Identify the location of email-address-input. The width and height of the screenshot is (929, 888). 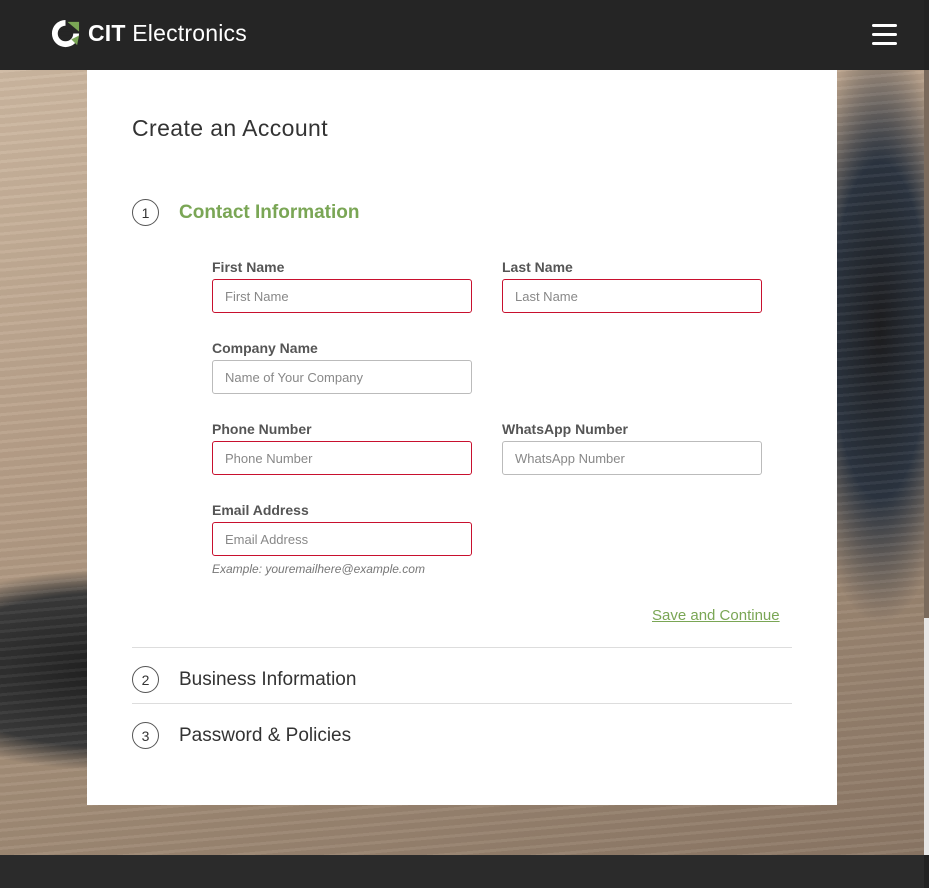
(342, 539).